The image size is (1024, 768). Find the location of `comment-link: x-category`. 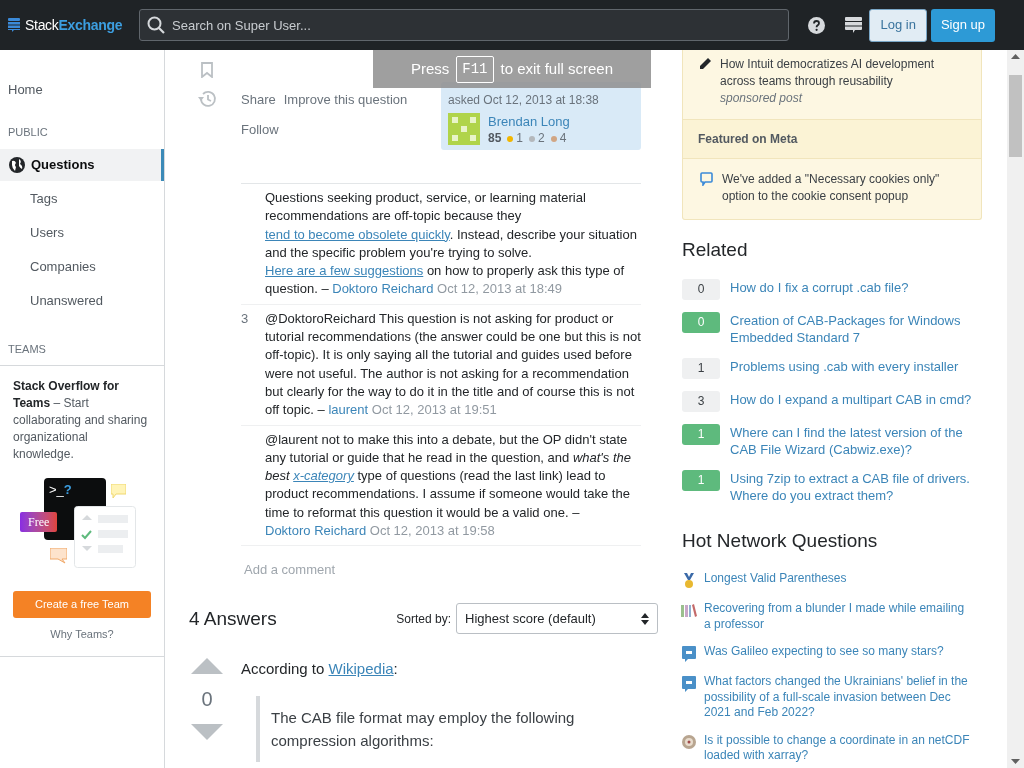

comment-link: x-category is located at coordinates (323, 476).